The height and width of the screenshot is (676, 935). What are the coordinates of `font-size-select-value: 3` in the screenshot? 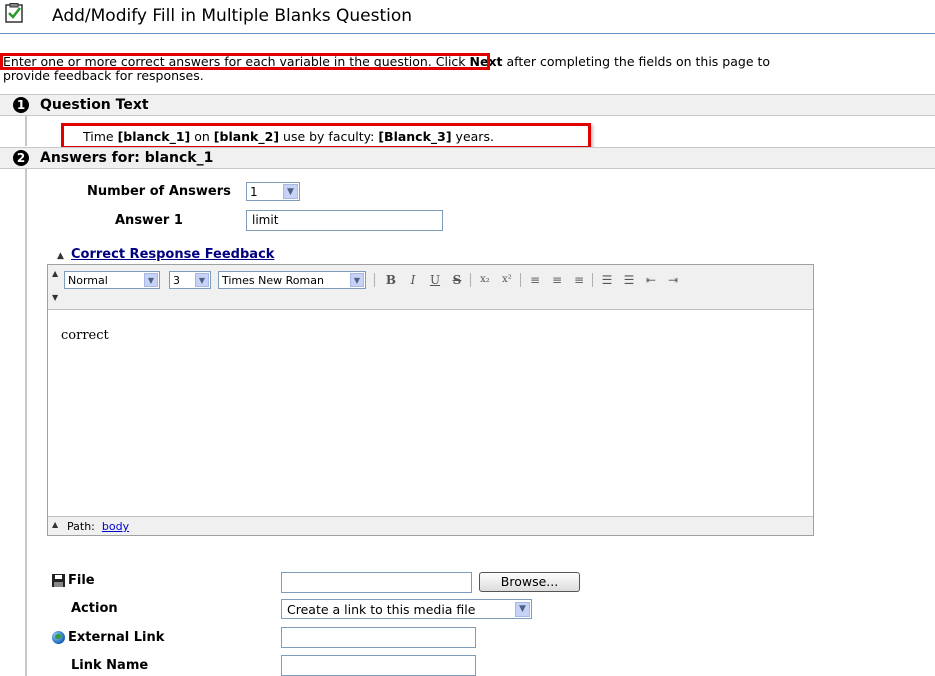 It's located at (176, 280).